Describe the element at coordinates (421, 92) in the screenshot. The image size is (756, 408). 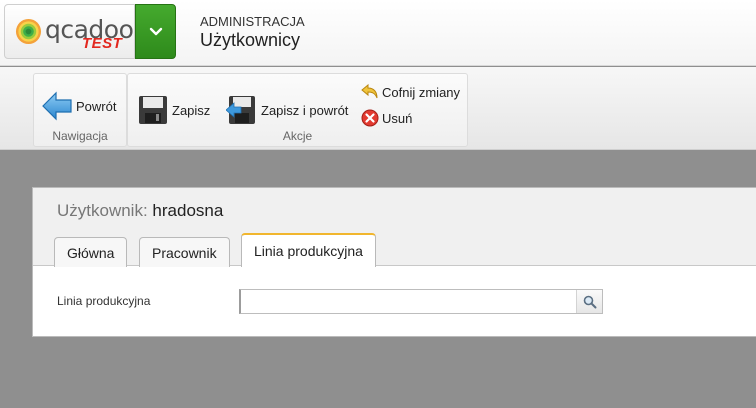
I see `undo-changes-label: Cofnij zmiany` at that location.